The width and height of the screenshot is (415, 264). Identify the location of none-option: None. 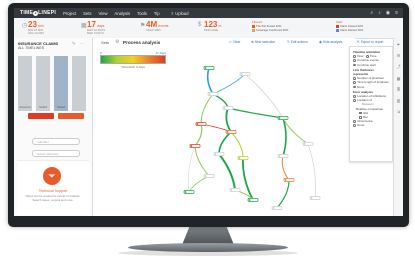
(371, 125).